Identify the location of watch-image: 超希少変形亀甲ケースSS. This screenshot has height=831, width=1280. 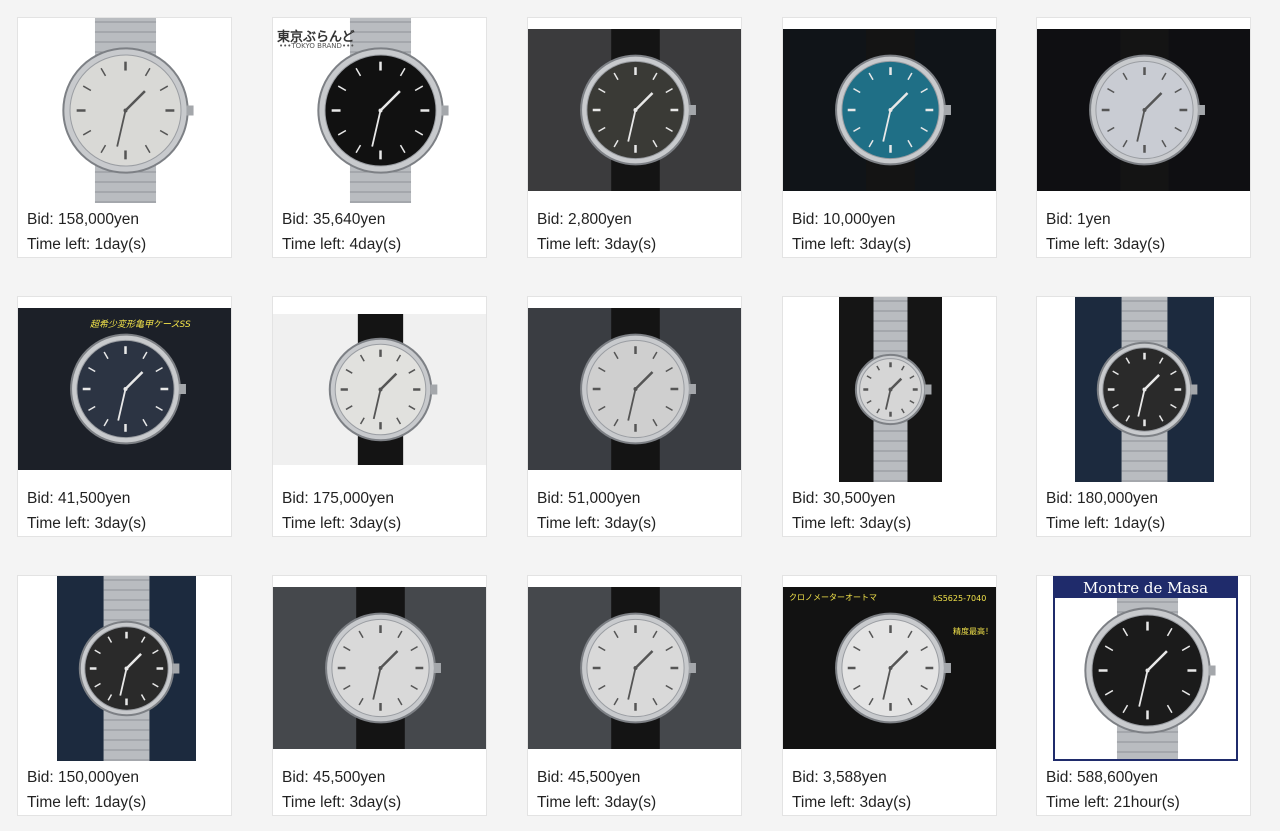
(124, 389).